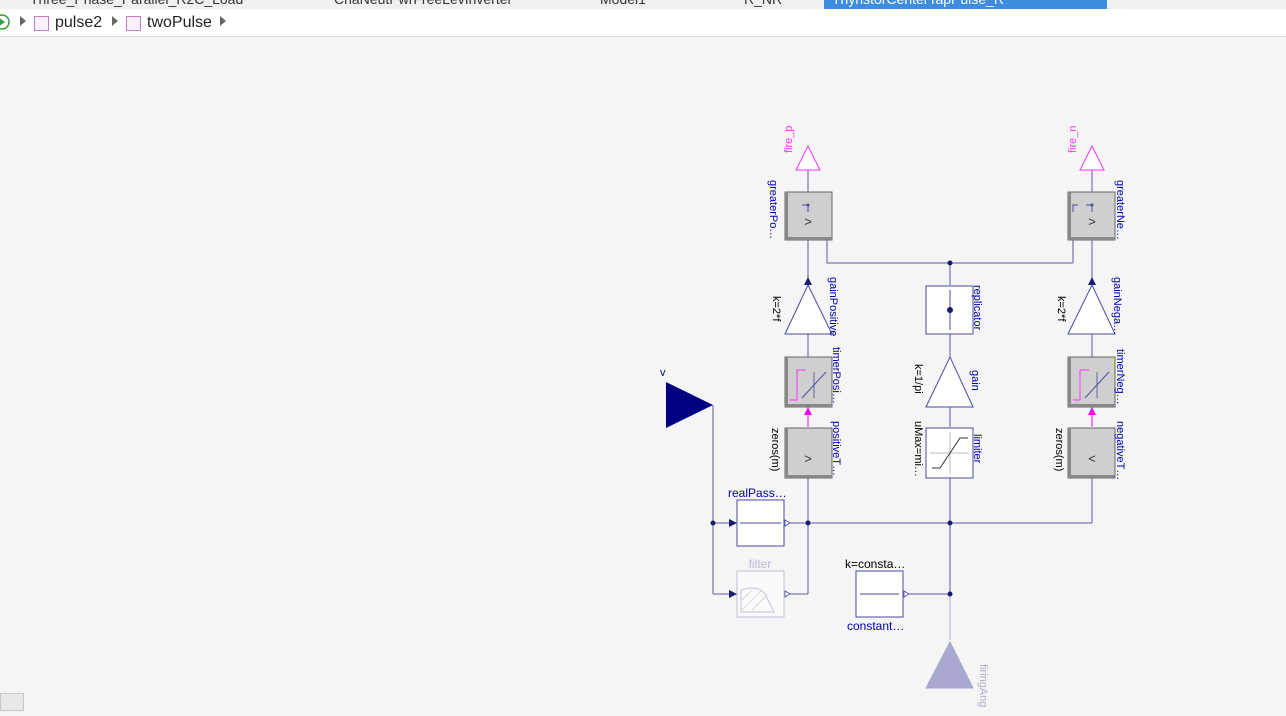  Describe the element at coordinates (808, 221) in the screenshot. I see `greater-pos-symbol: >` at that location.